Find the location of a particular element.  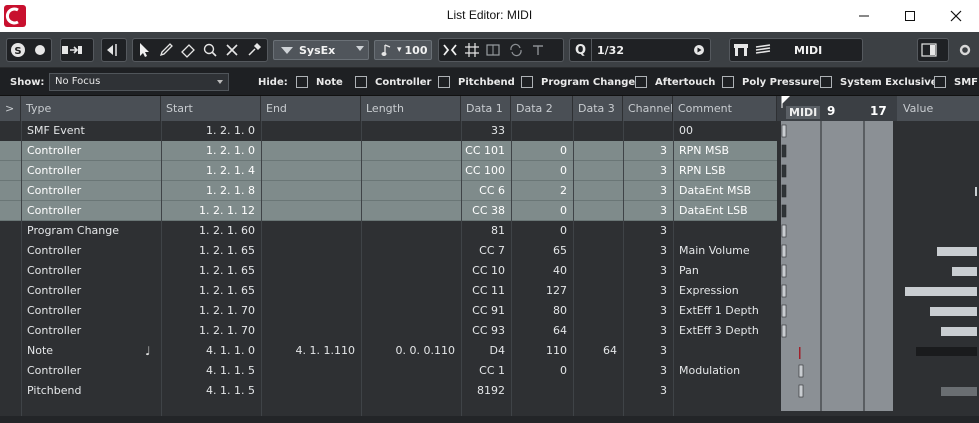

cell-type: SMF Event is located at coordinates (91, 131).